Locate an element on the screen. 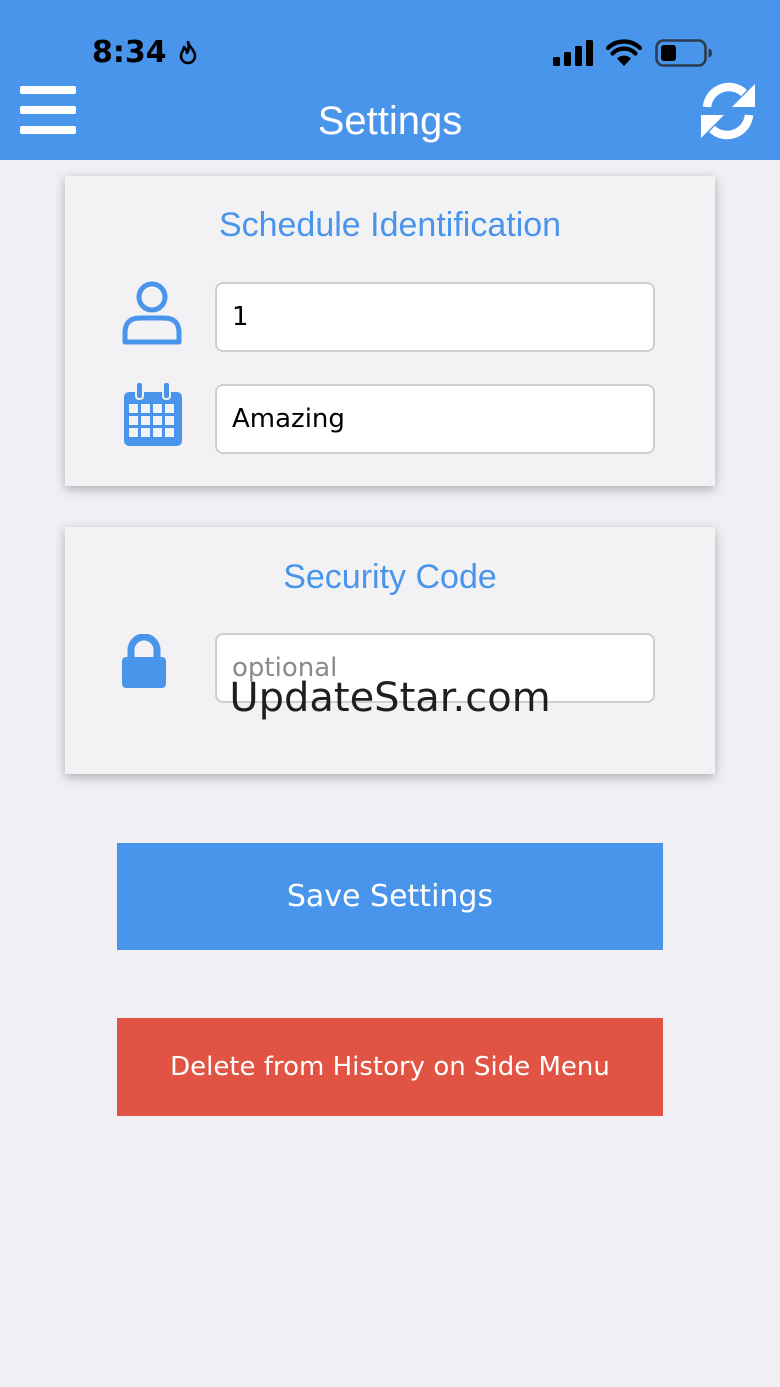 The height and width of the screenshot is (1387, 780). lock-icon is located at coordinates (144, 661).